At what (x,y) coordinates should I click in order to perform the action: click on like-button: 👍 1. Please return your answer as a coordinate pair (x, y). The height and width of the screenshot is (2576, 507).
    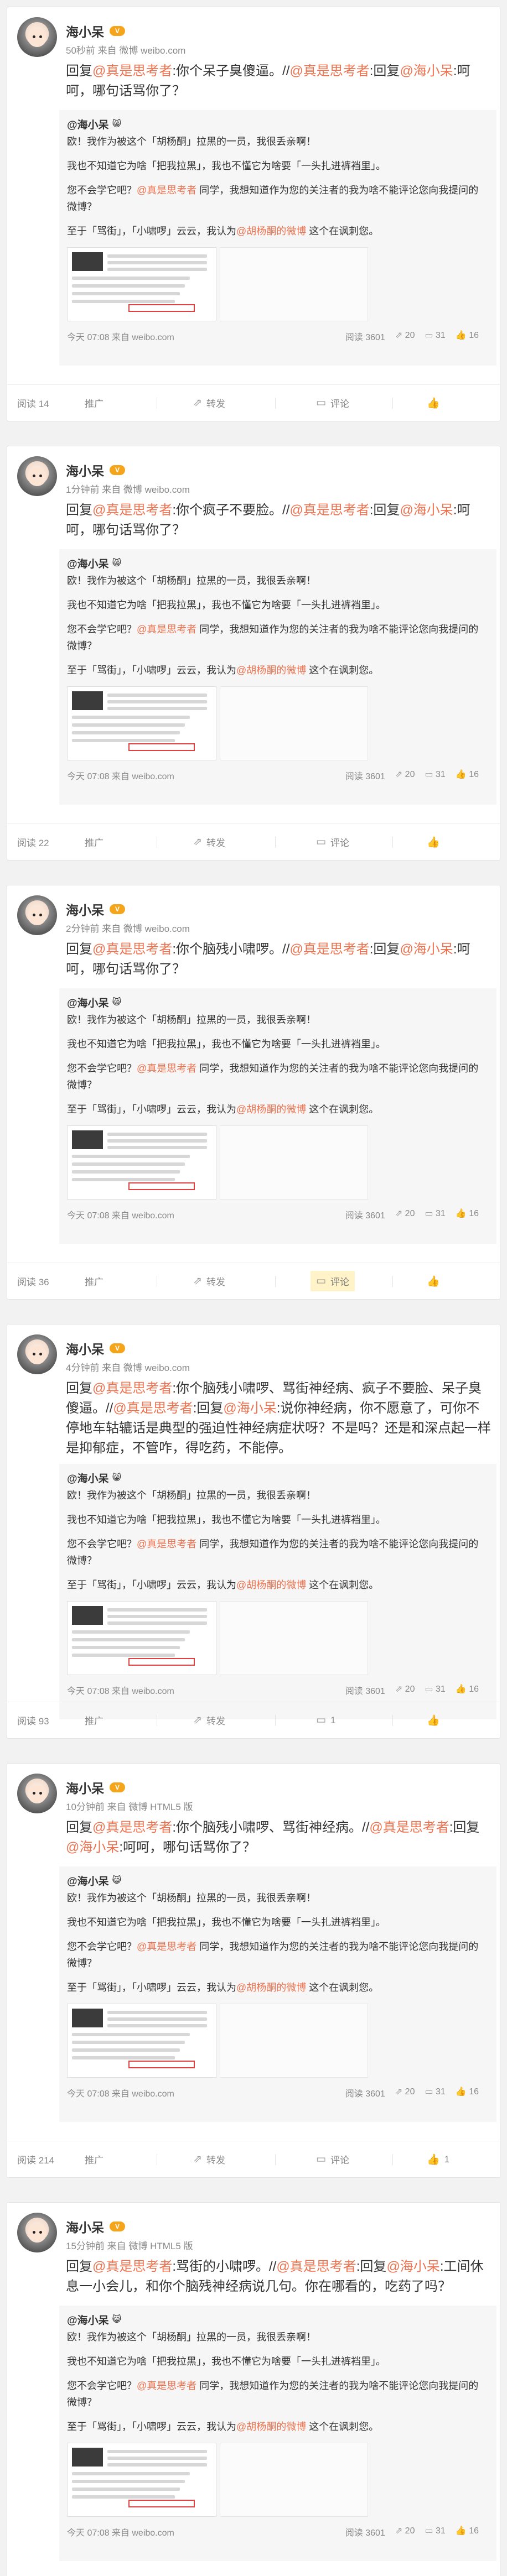
    Looking at the image, I should click on (438, 2159).